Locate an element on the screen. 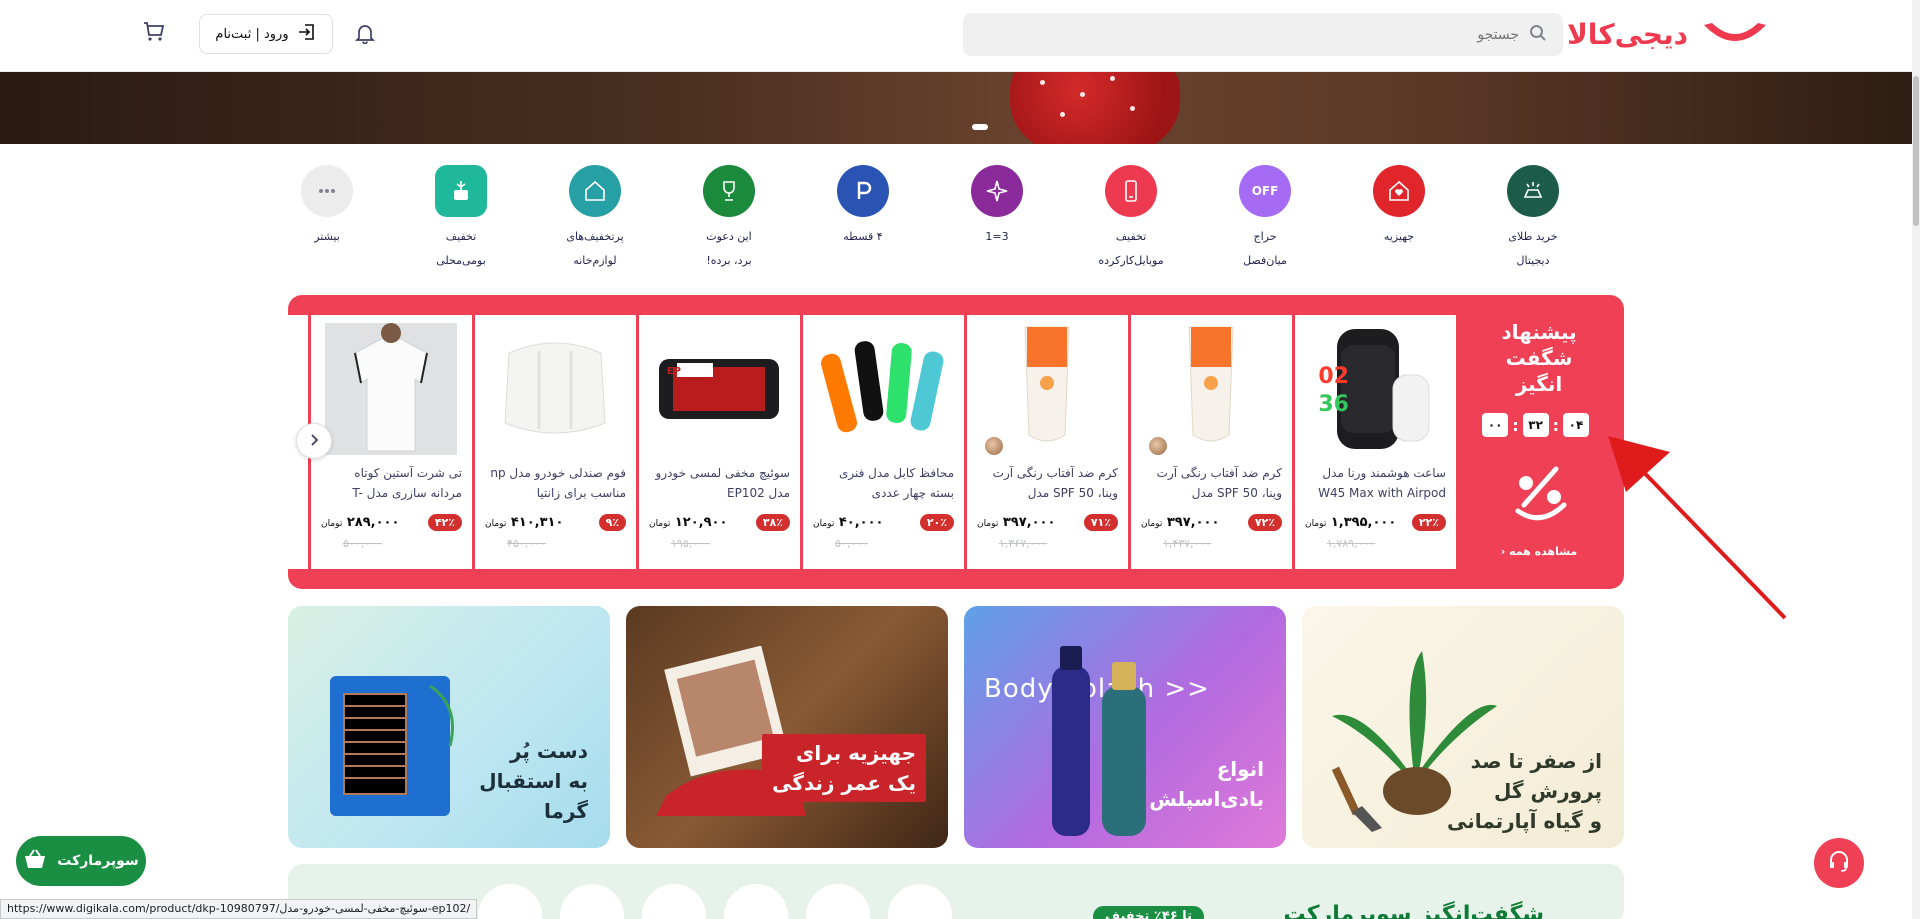  category-dowry: جهیزیه is located at coordinates (1399, 207).